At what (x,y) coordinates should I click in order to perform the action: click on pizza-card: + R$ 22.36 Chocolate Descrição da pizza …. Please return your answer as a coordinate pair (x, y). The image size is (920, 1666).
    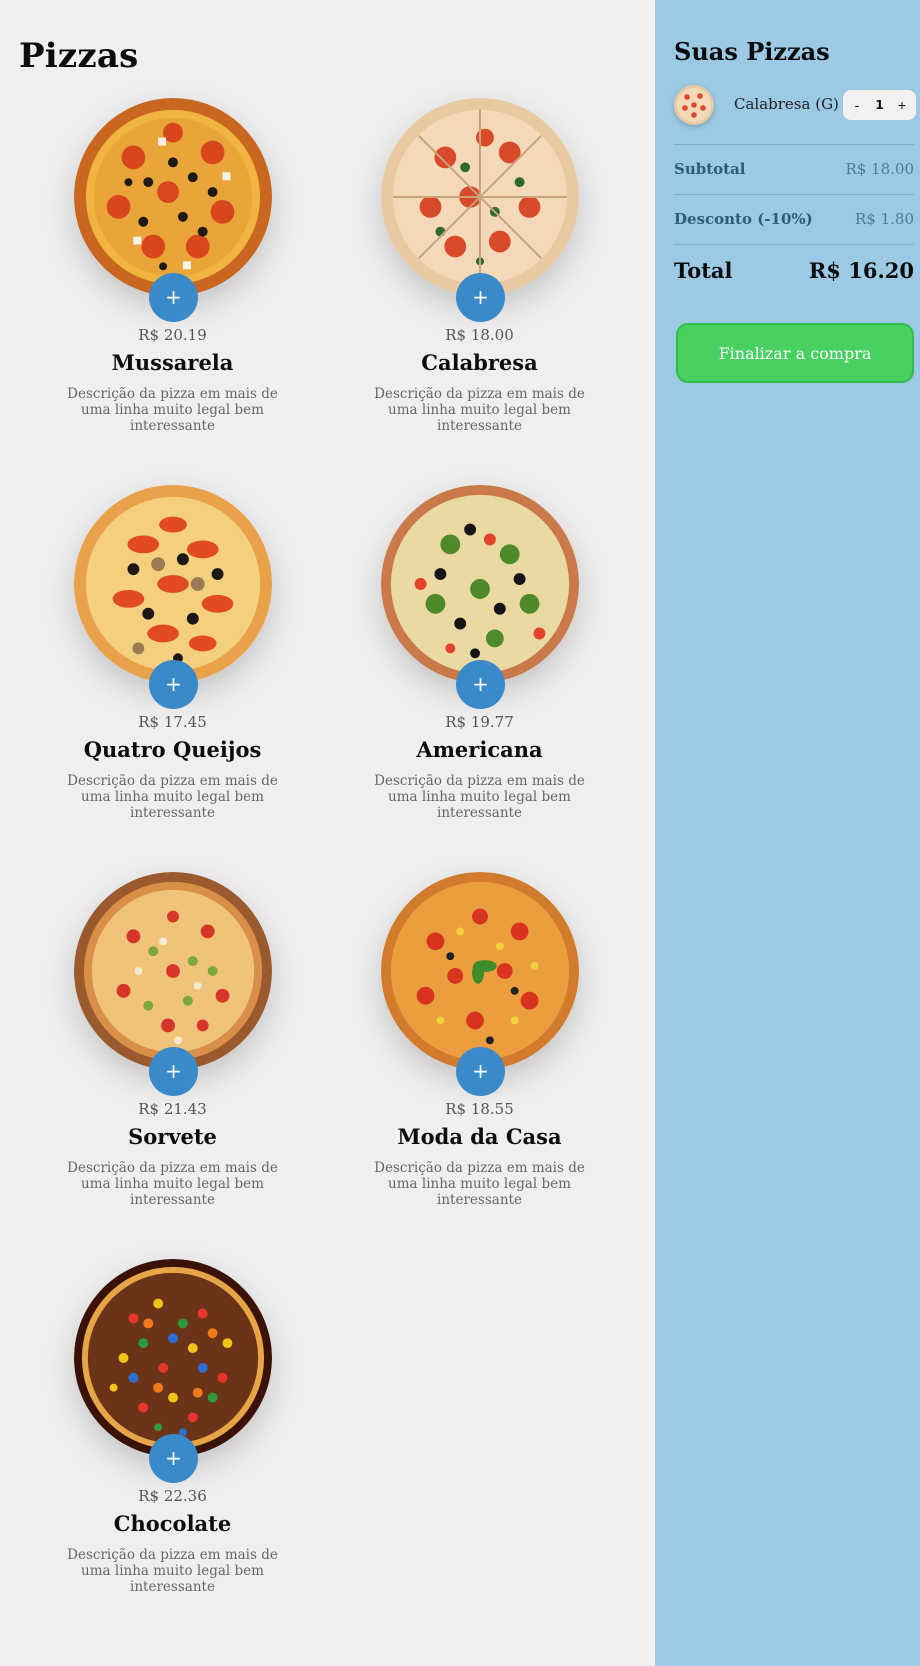
    Looking at the image, I should click on (172, 1452).